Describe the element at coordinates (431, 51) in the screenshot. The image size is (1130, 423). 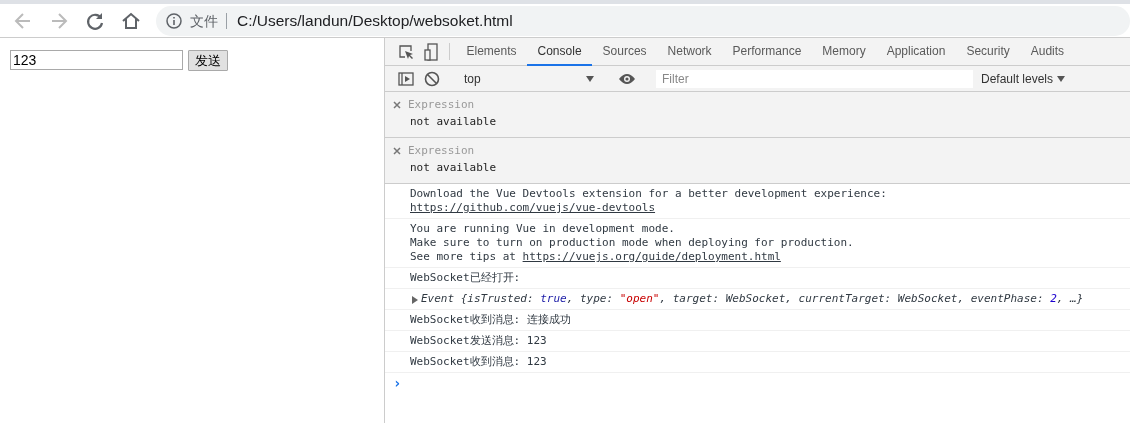
I see `device-toolbar-icon` at that location.